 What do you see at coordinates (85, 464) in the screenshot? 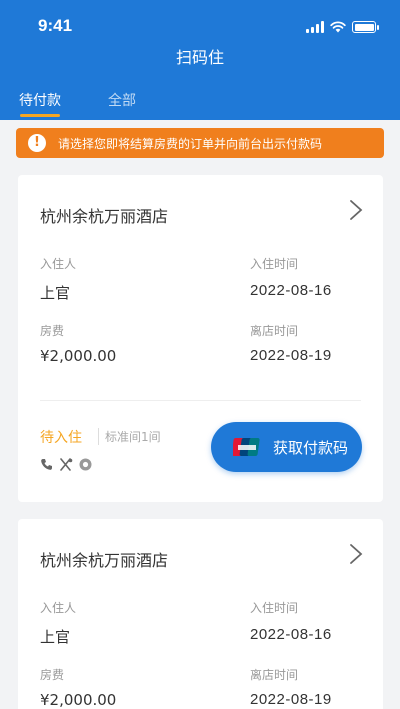
I see `chat-icon` at bounding box center [85, 464].